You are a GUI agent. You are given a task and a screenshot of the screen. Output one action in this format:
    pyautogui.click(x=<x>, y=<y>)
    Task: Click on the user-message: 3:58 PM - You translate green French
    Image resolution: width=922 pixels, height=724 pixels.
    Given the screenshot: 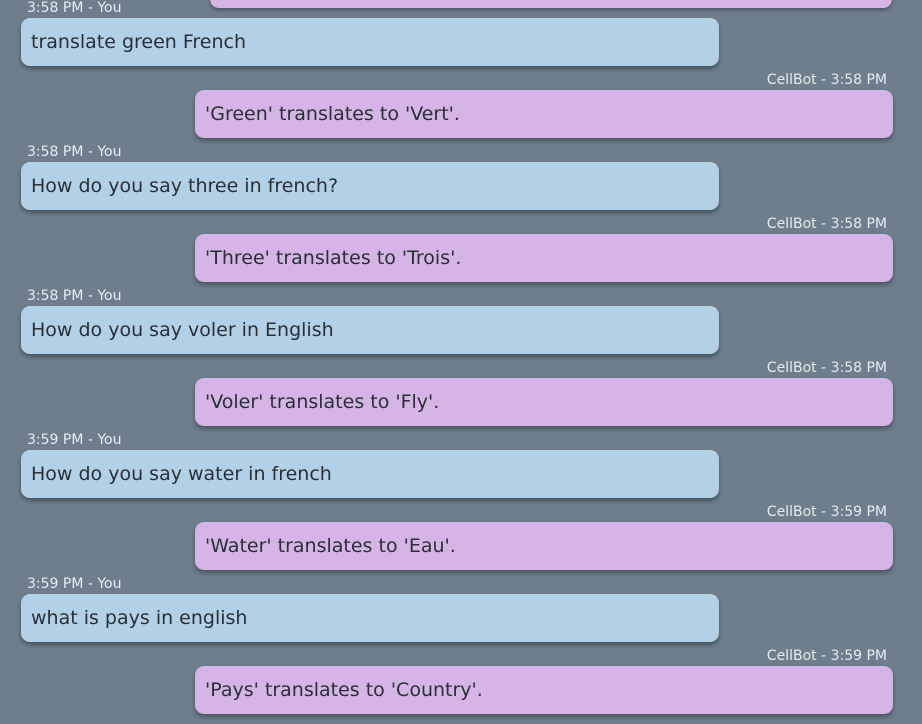 What is the action you would take?
    pyautogui.click(x=461, y=38)
    